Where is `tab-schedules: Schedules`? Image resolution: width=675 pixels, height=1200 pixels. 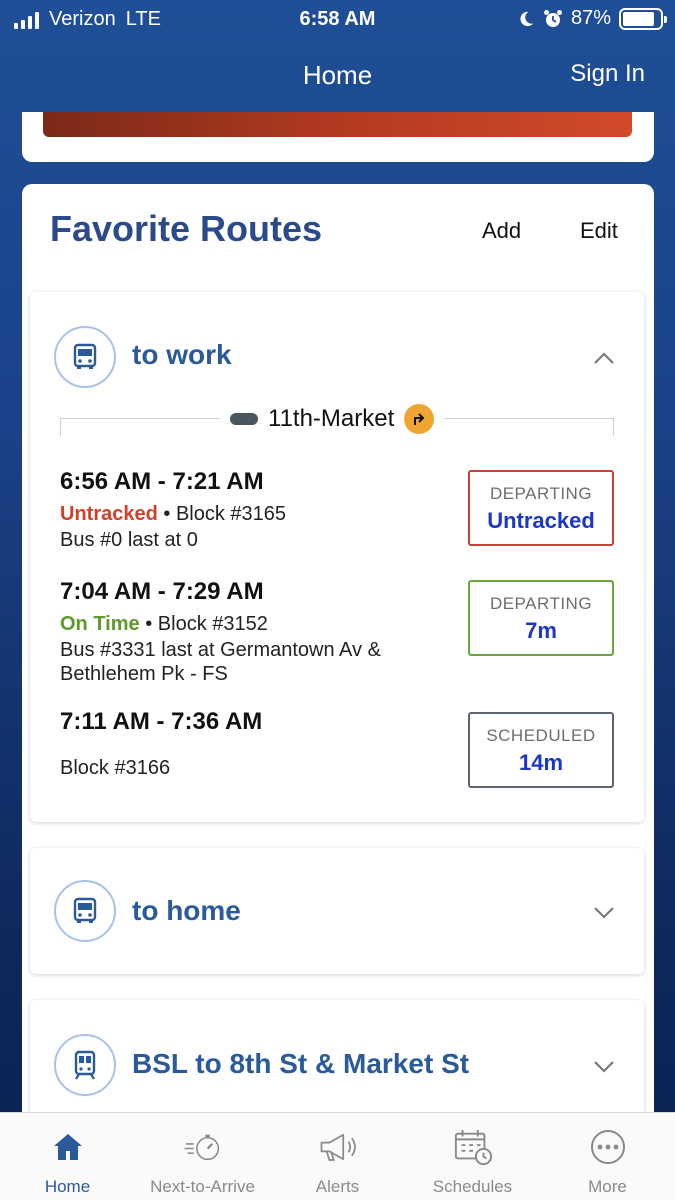
tab-schedules: Schedules is located at coordinates (472, 1156).